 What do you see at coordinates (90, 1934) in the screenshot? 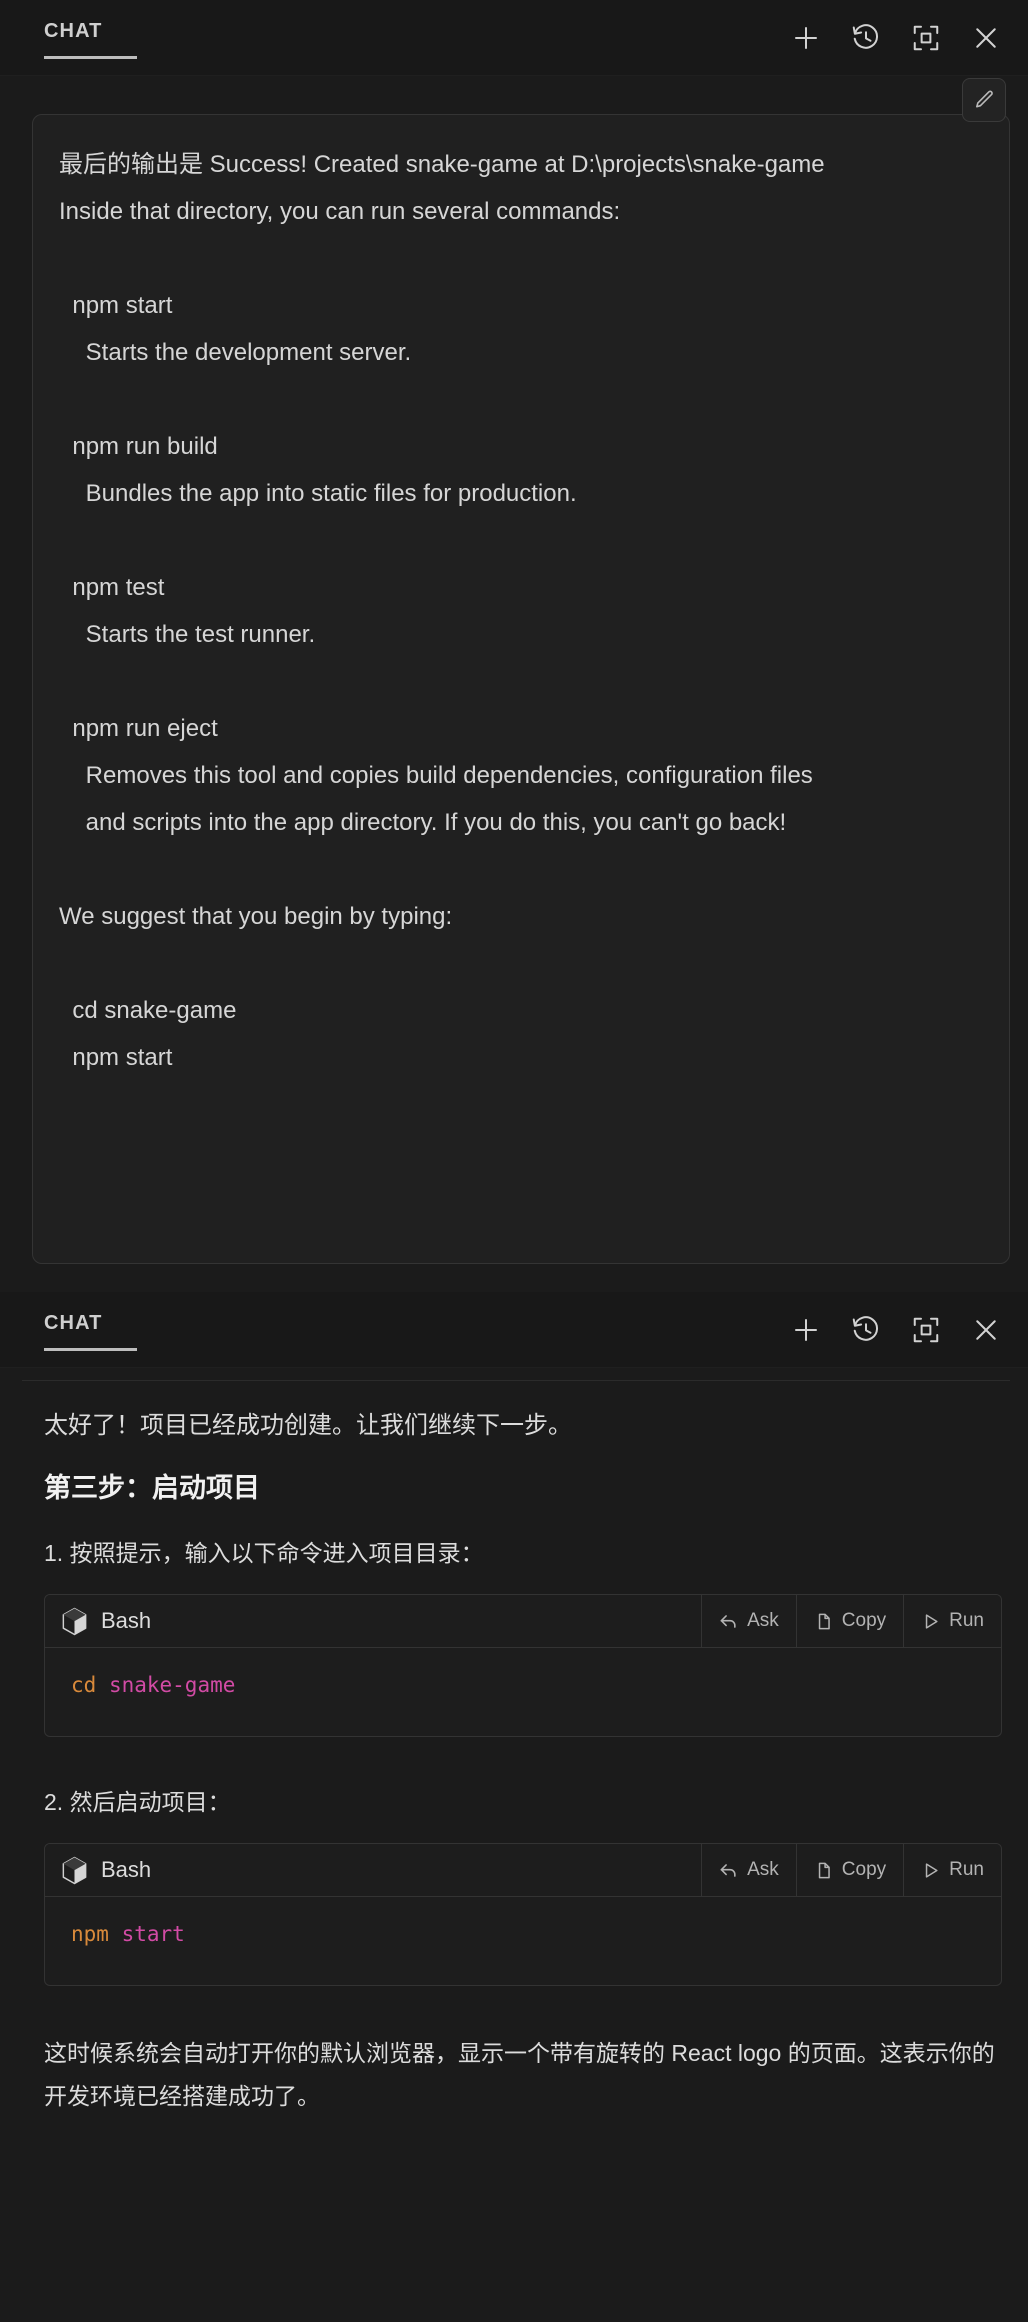
I see `code-token-command: npm` at bounding box center [90, 1934].